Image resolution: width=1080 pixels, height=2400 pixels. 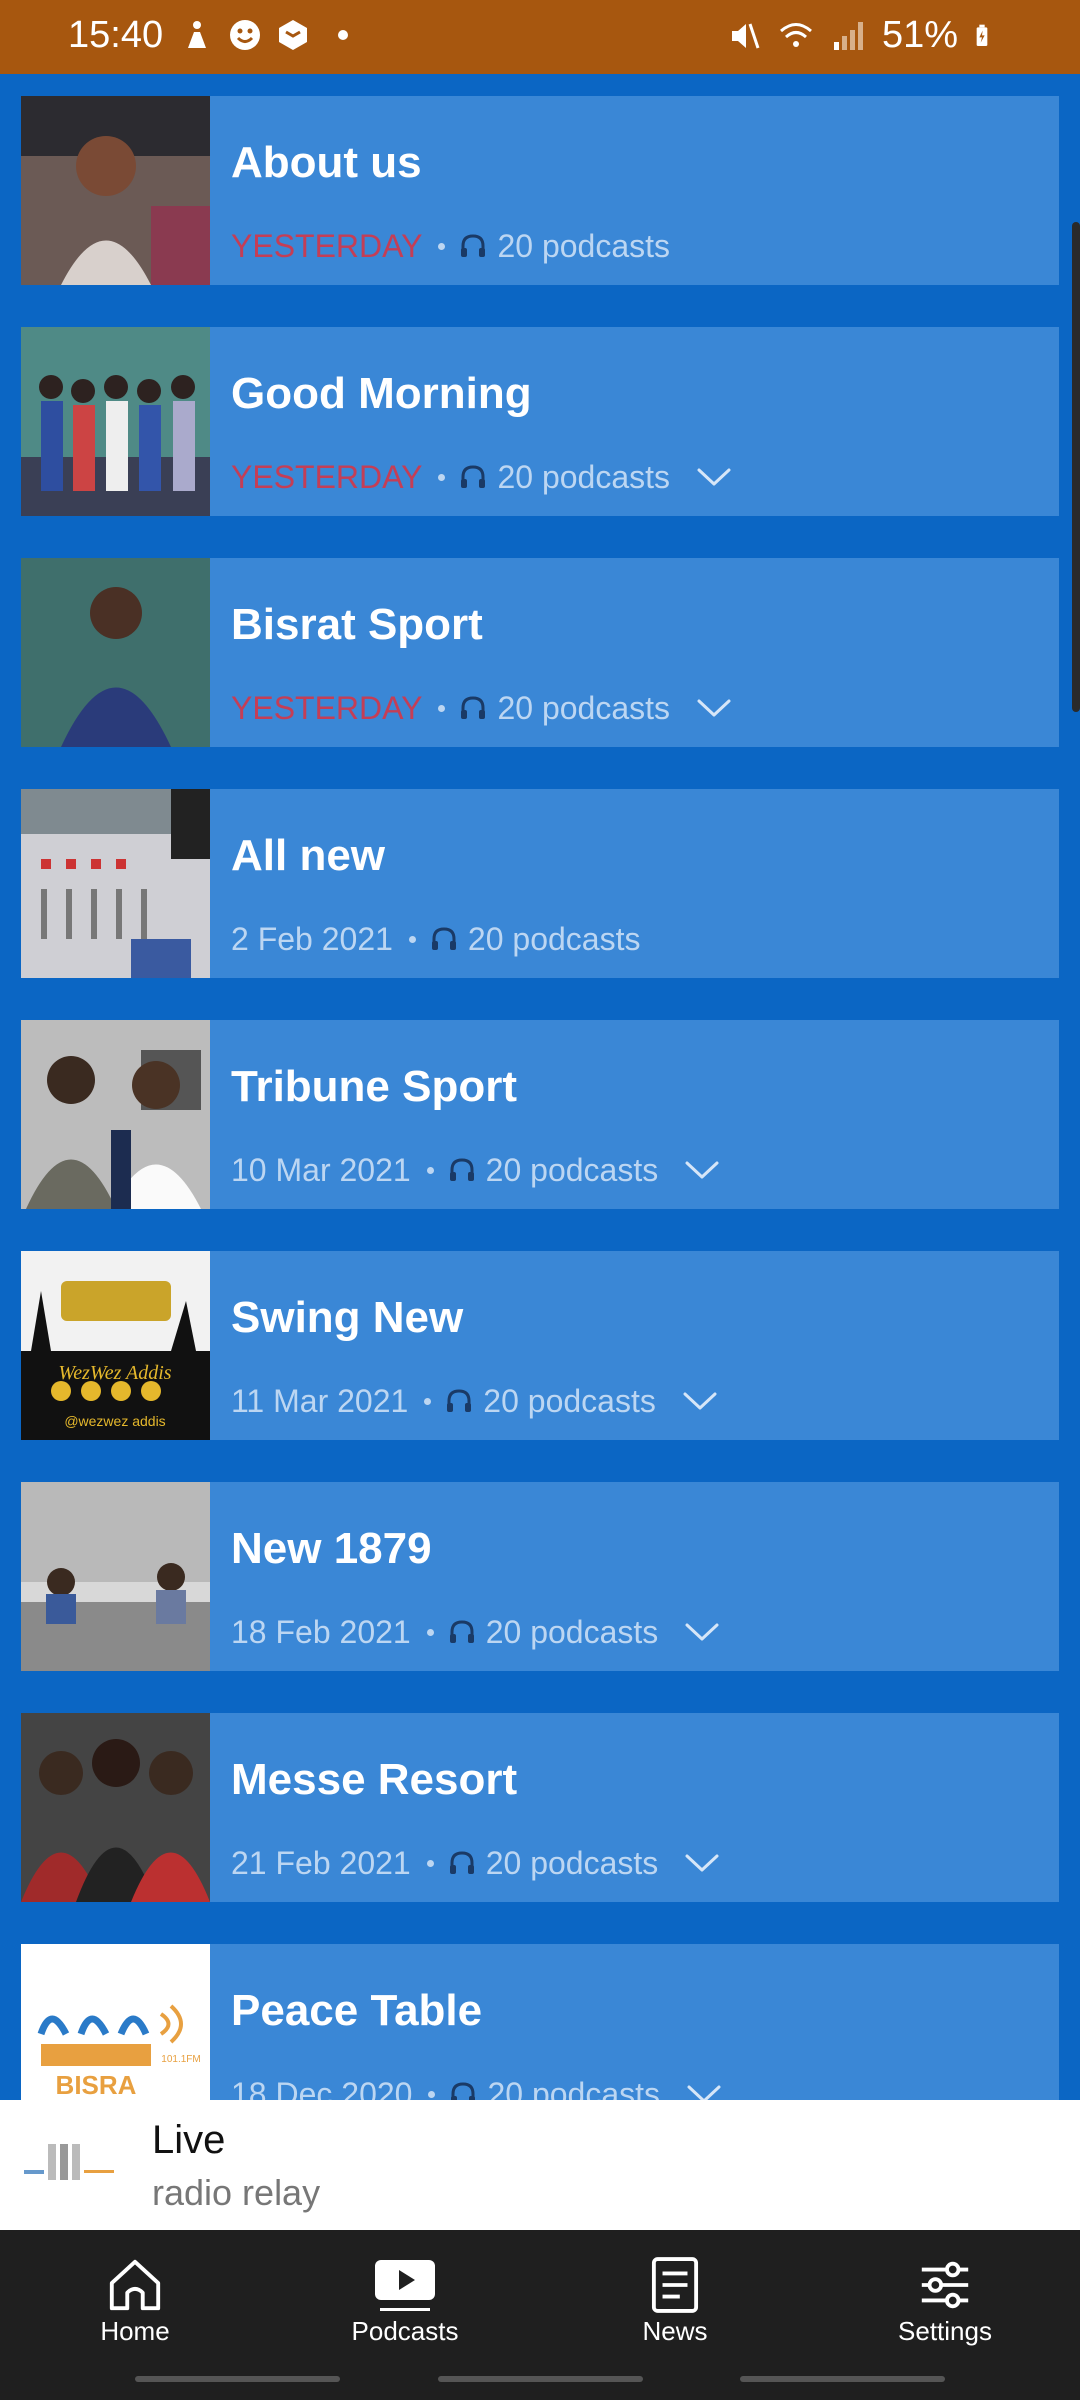 I want to click on podcast-card: About us YESTERDAY 20 podcasts, so click(x=540, y=190).